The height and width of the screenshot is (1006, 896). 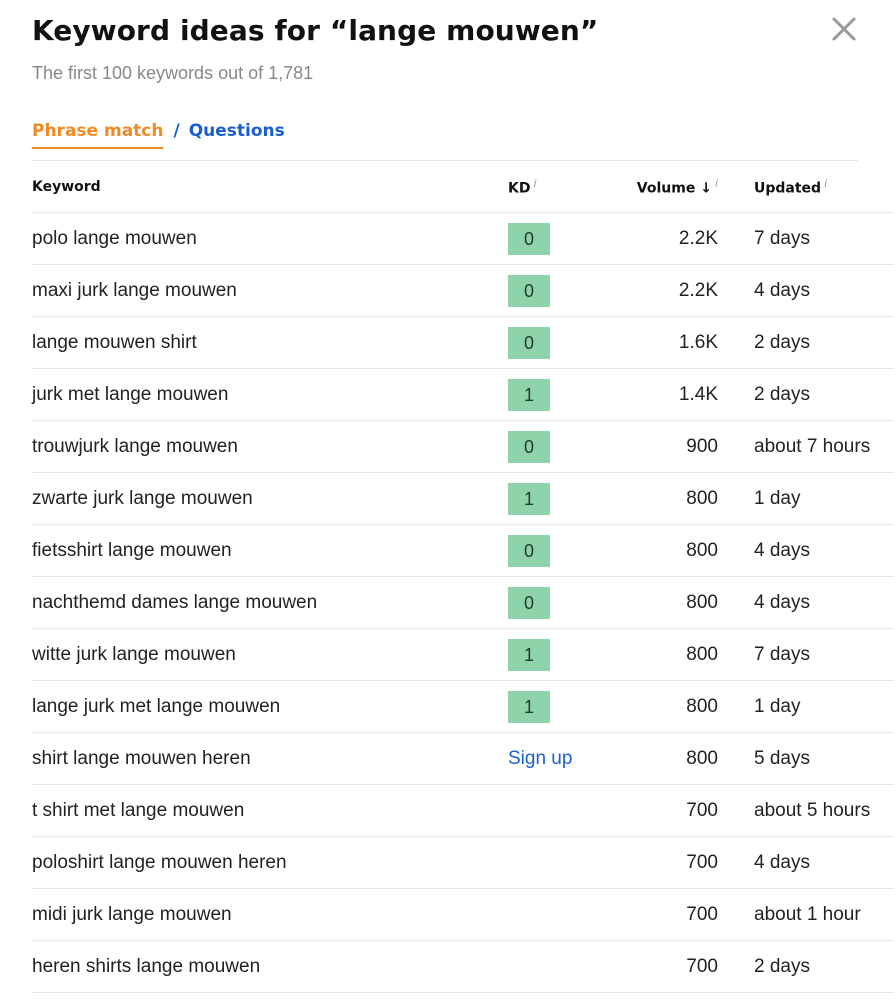 What do you see at coordinates (174, 602) in the screenshot?
I see `keyword-text: nachthemd dames lange mouwen` at bounding box center [174, 602].